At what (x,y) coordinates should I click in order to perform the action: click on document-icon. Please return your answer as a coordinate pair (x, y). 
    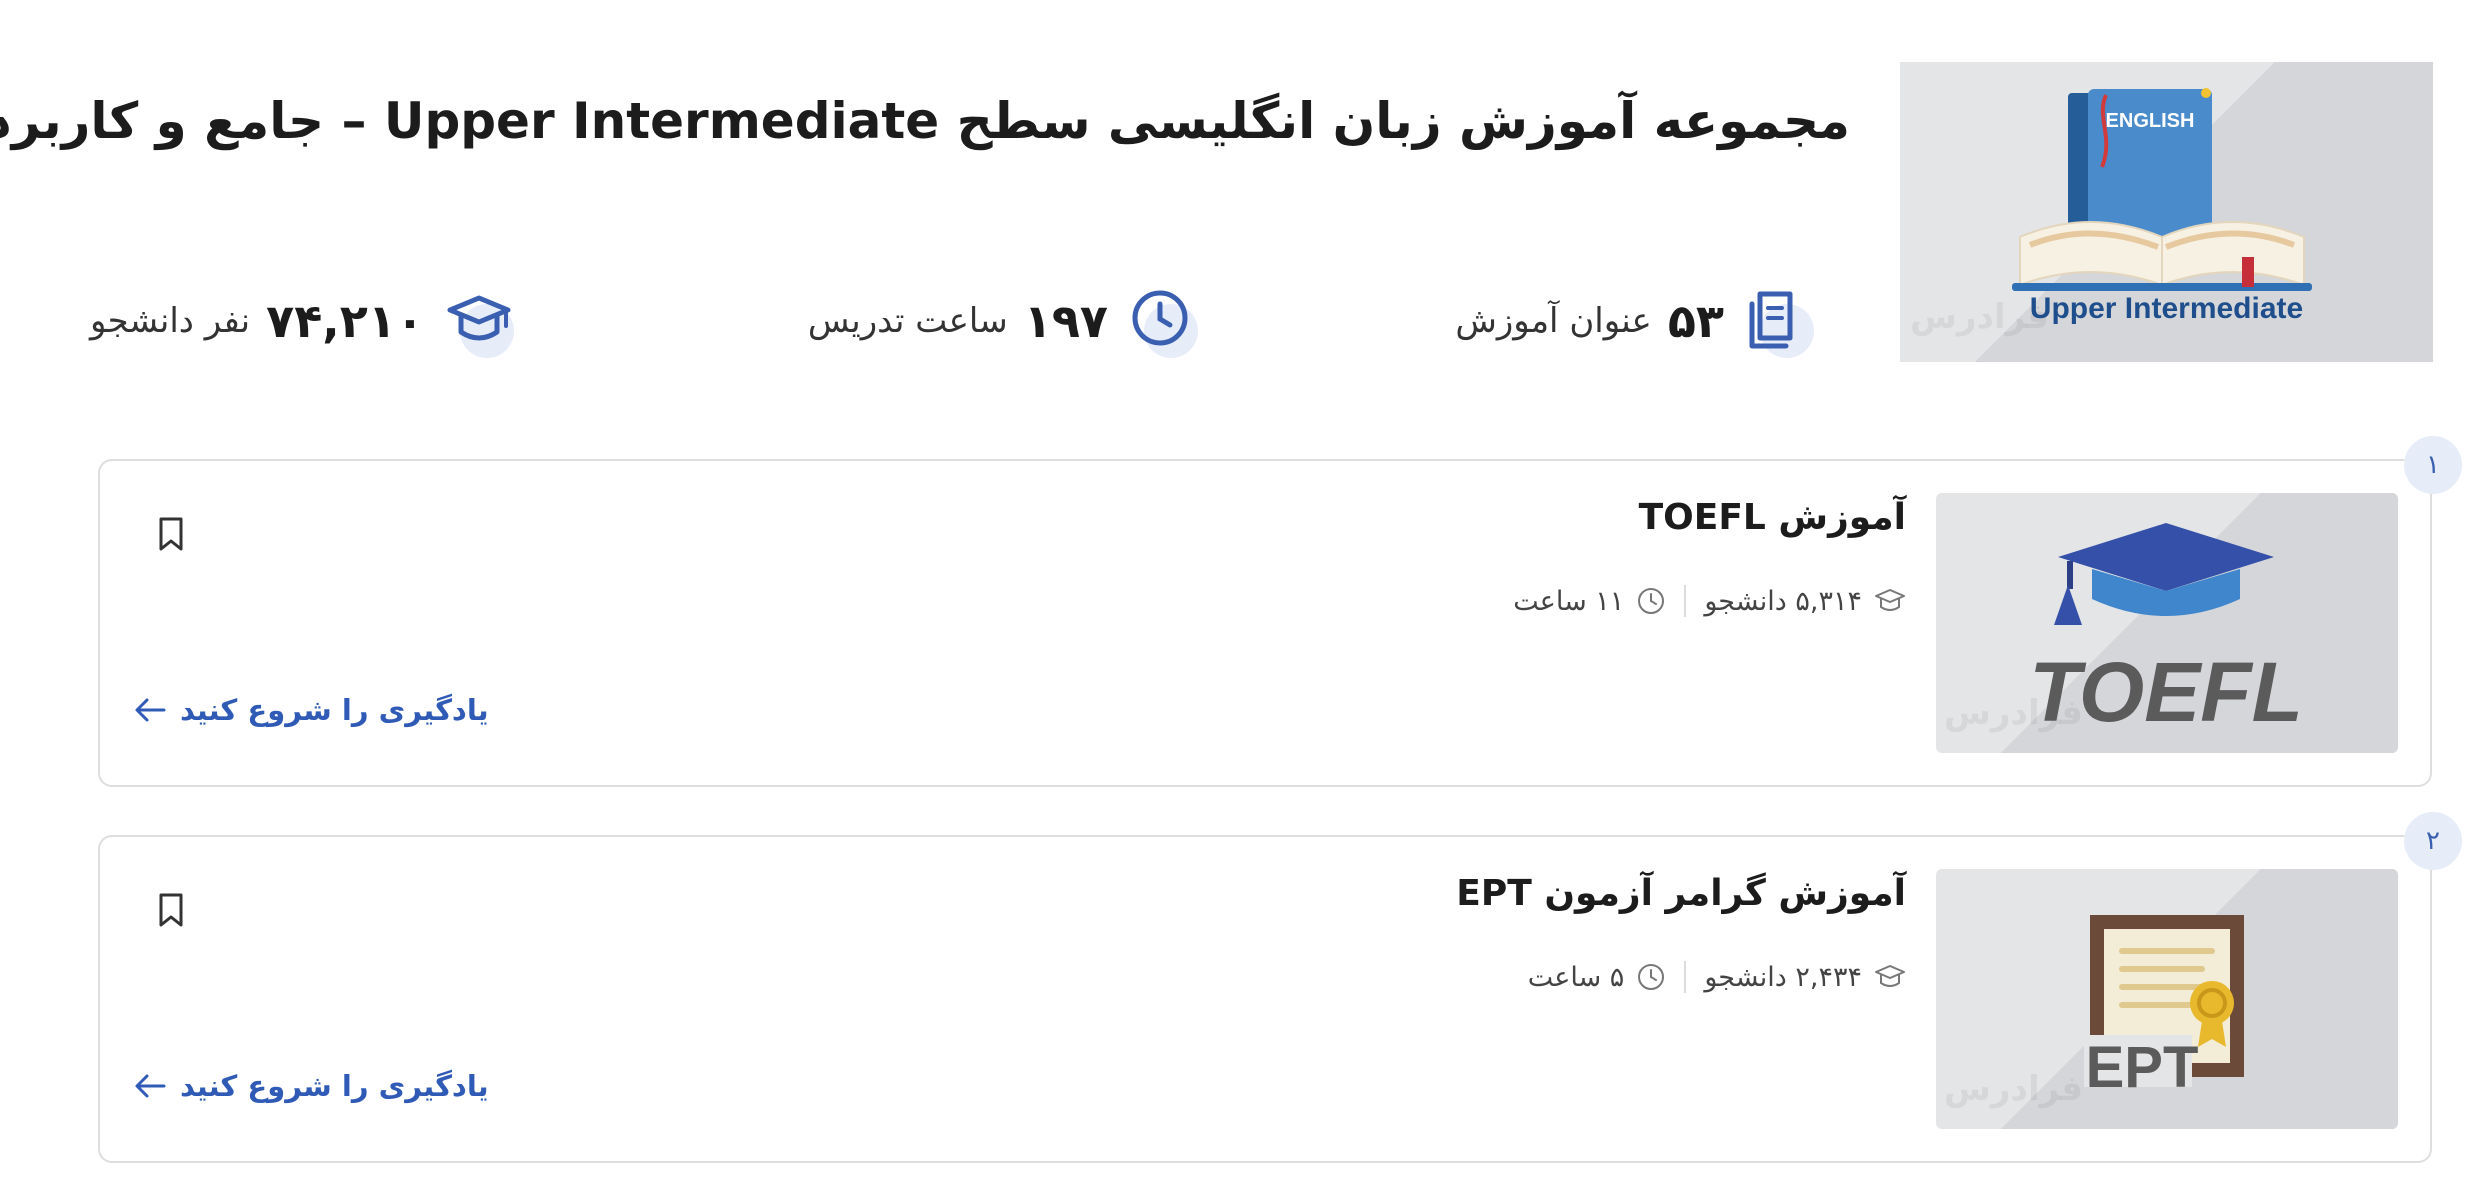
    Looking at the image, I should click on (1771, 320).